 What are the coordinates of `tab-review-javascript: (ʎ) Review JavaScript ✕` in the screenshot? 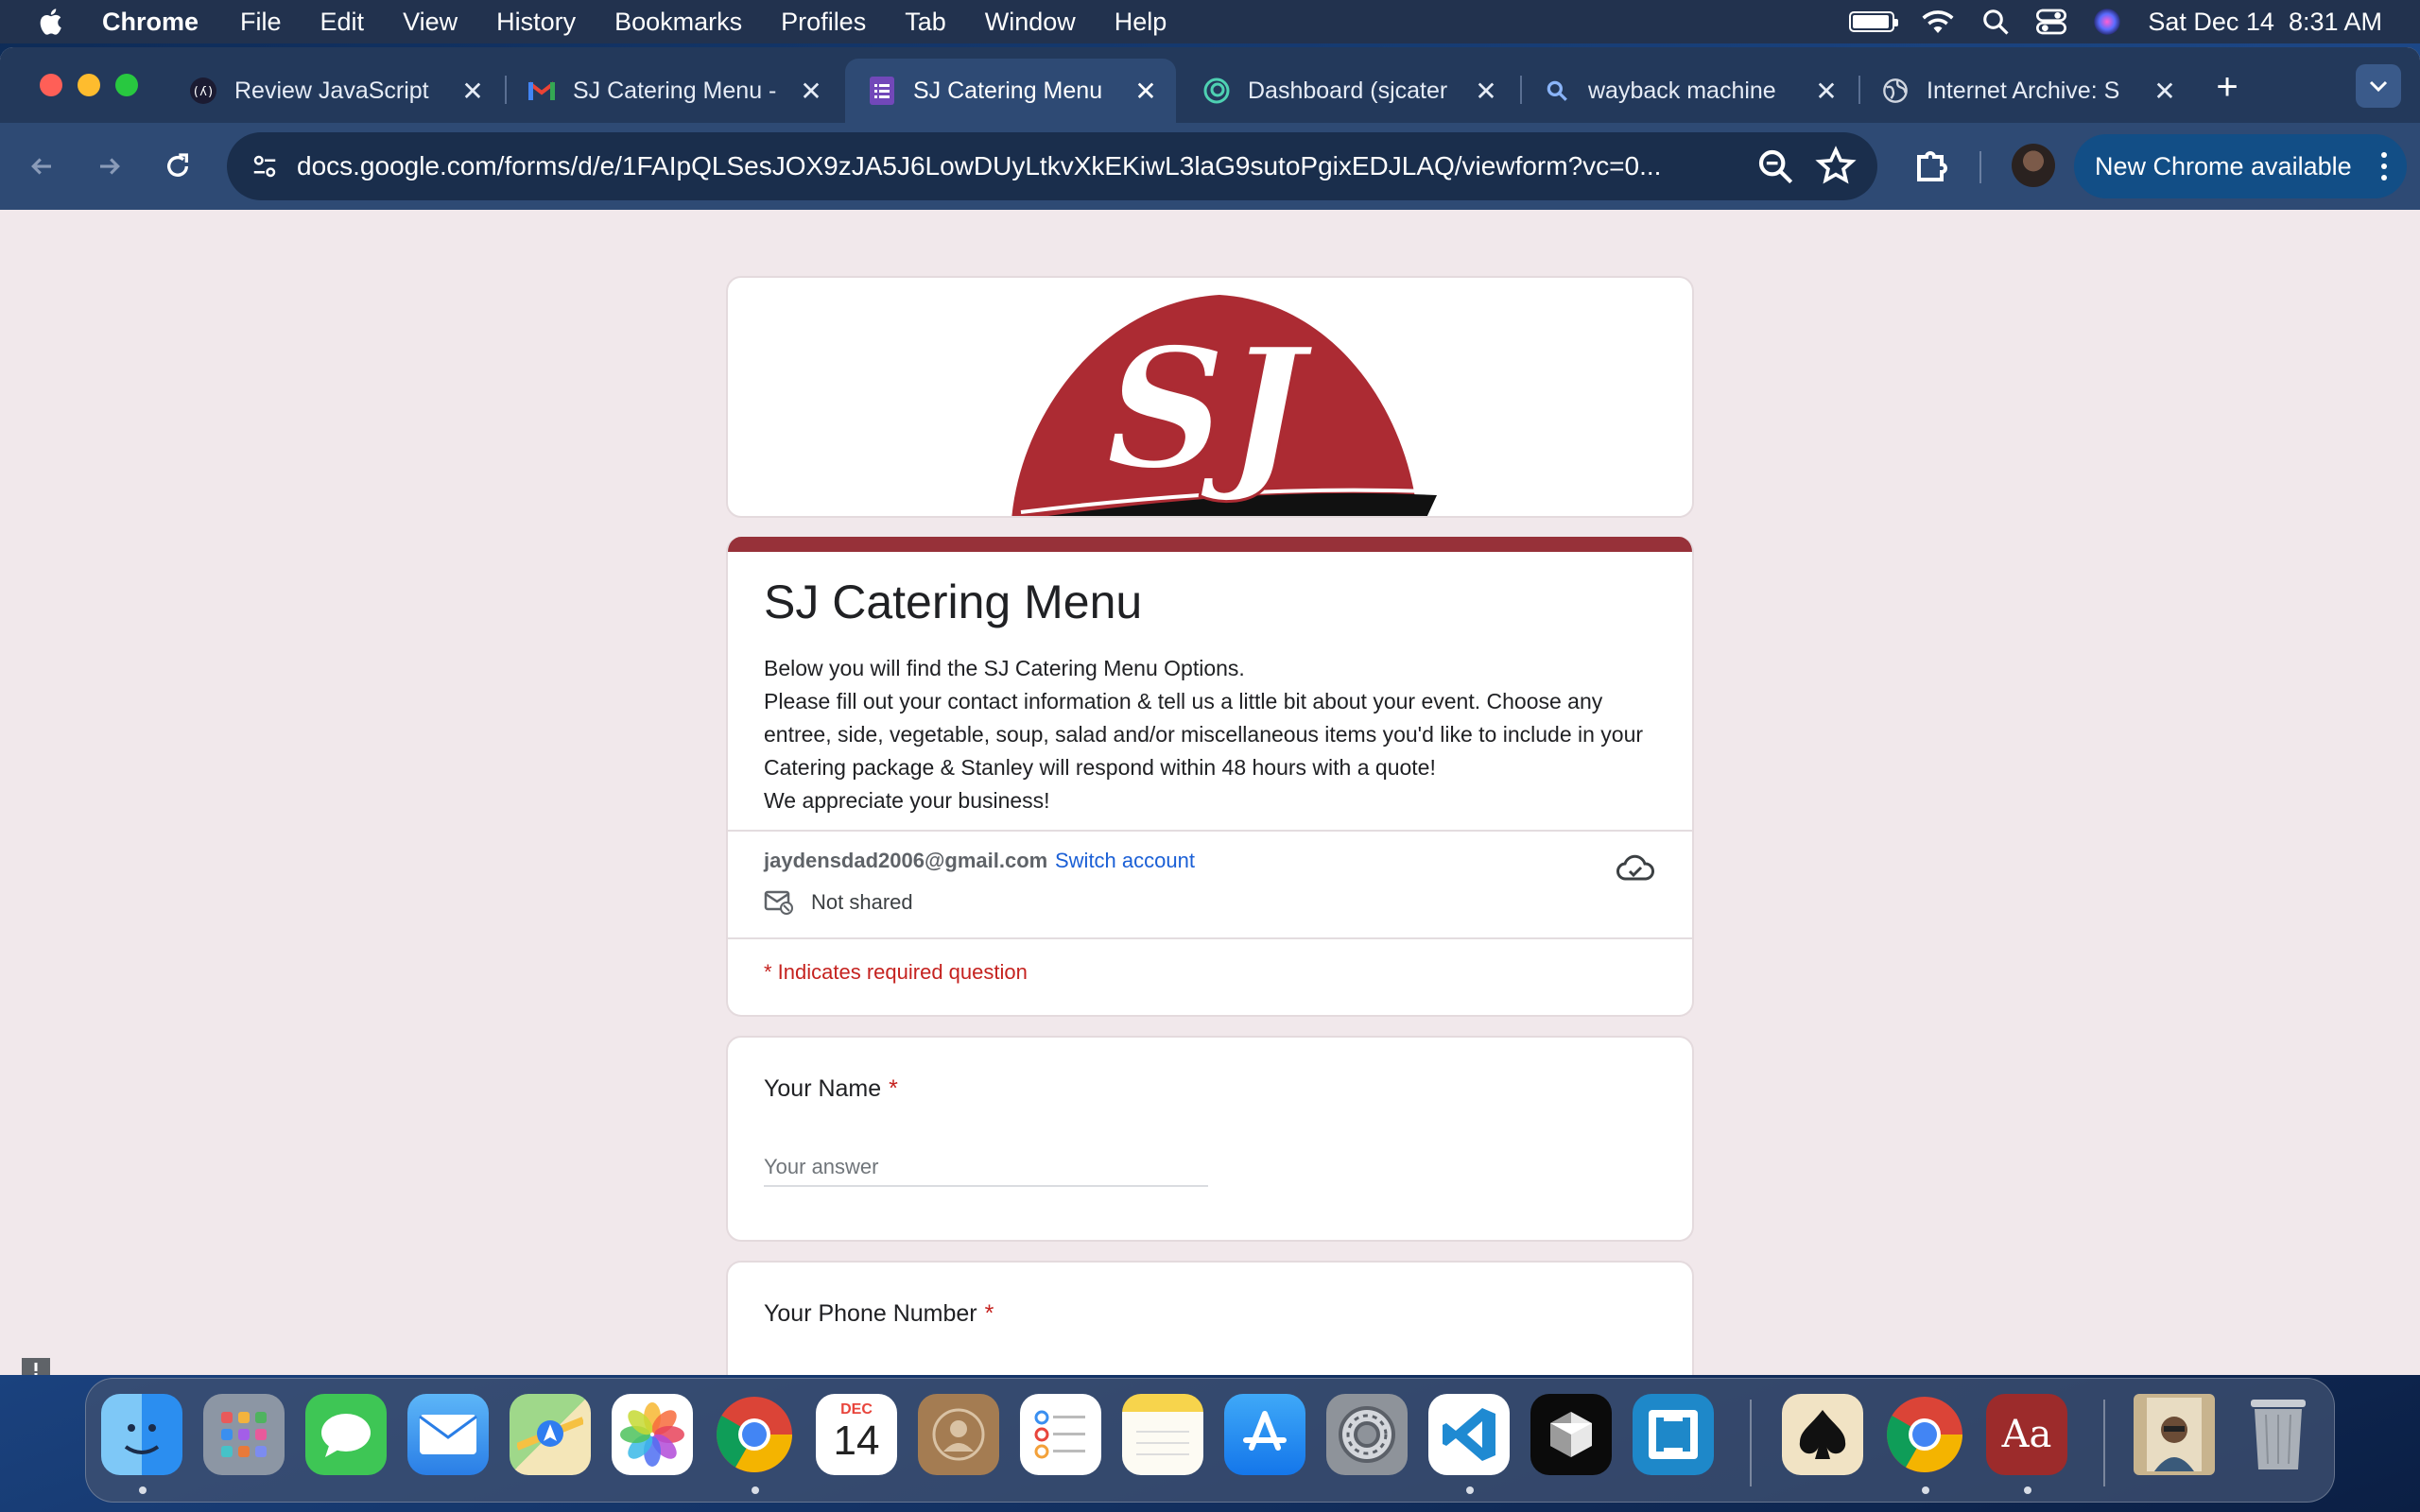 It's located at (334, 91).